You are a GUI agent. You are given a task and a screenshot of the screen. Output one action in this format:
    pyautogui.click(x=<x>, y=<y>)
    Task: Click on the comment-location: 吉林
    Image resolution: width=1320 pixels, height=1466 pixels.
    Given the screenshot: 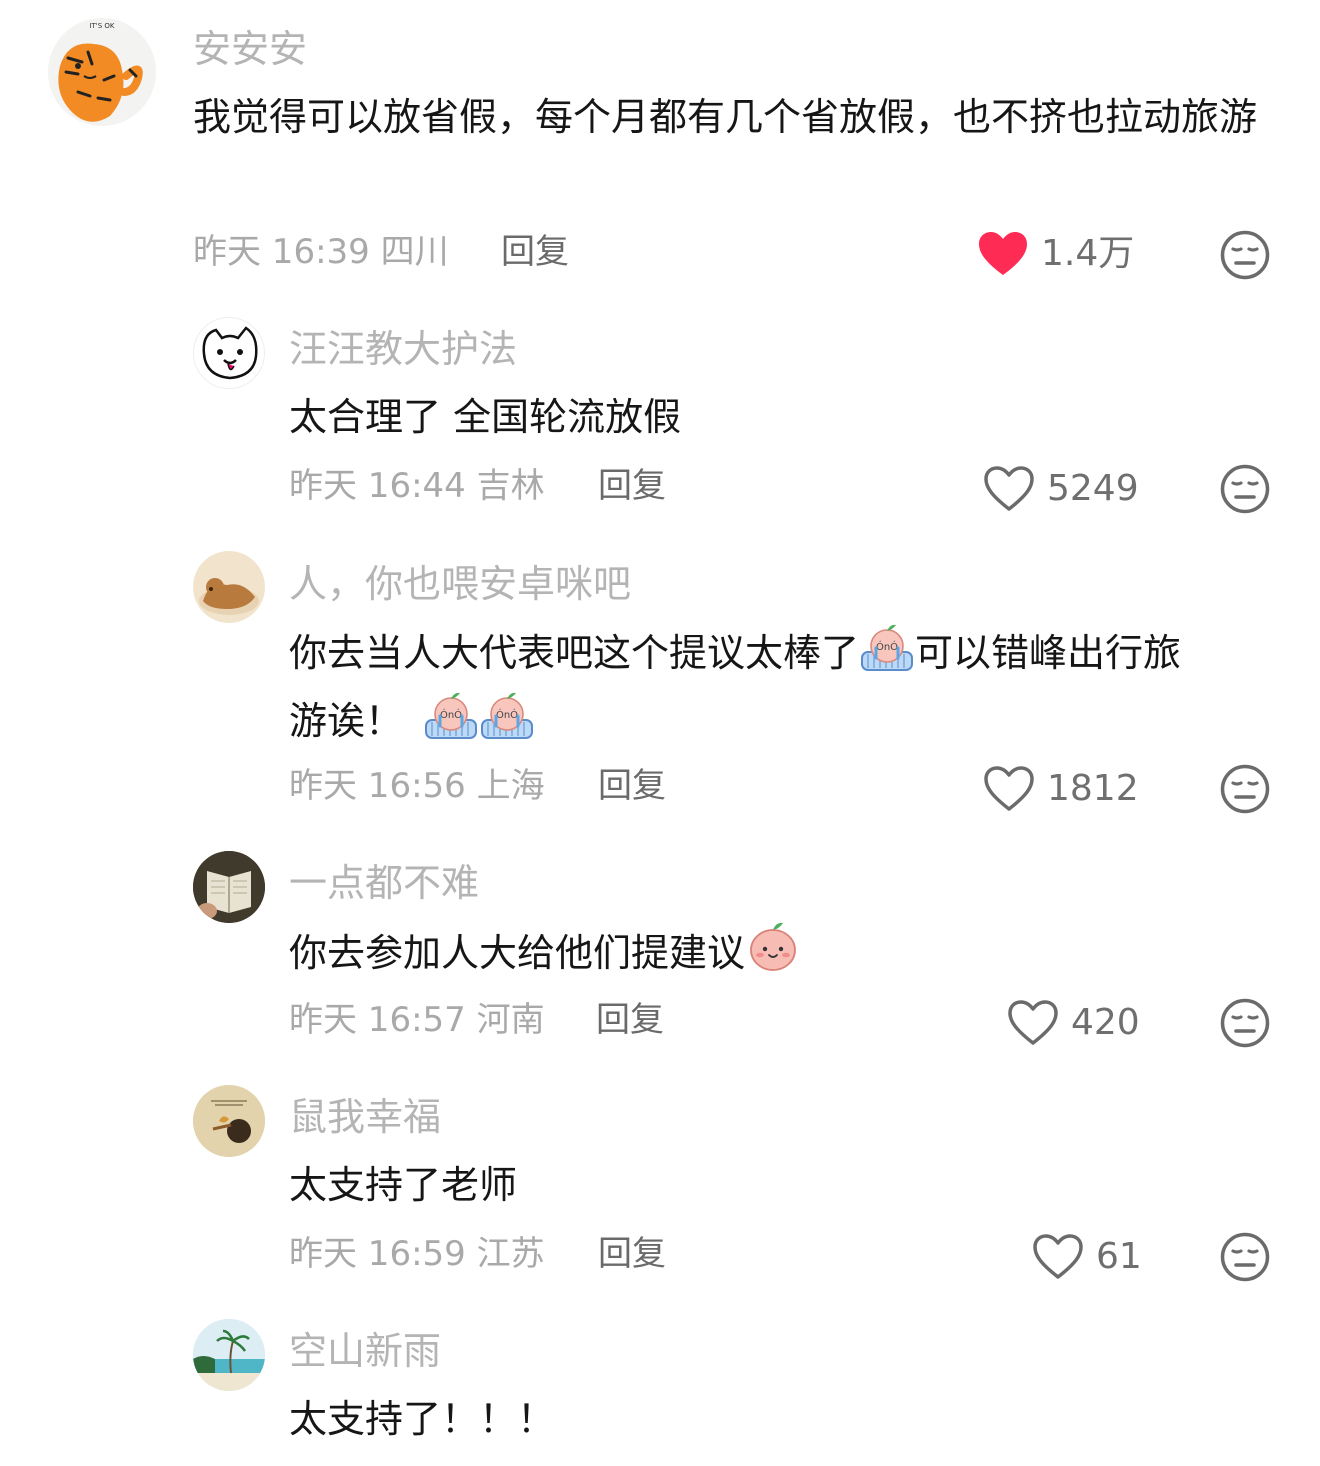 What is the action you would take?
    pyautogui.click(x=510, y=486)
    